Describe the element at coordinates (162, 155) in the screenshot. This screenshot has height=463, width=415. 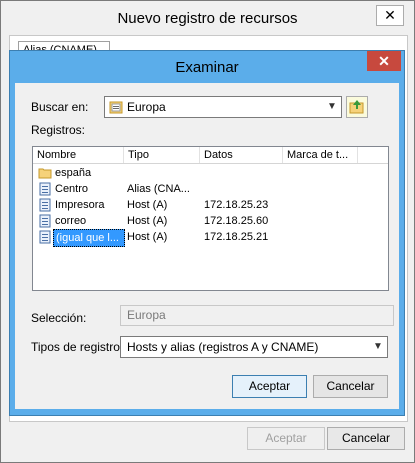
I see `column-header-tipo: Tipo` at that location.